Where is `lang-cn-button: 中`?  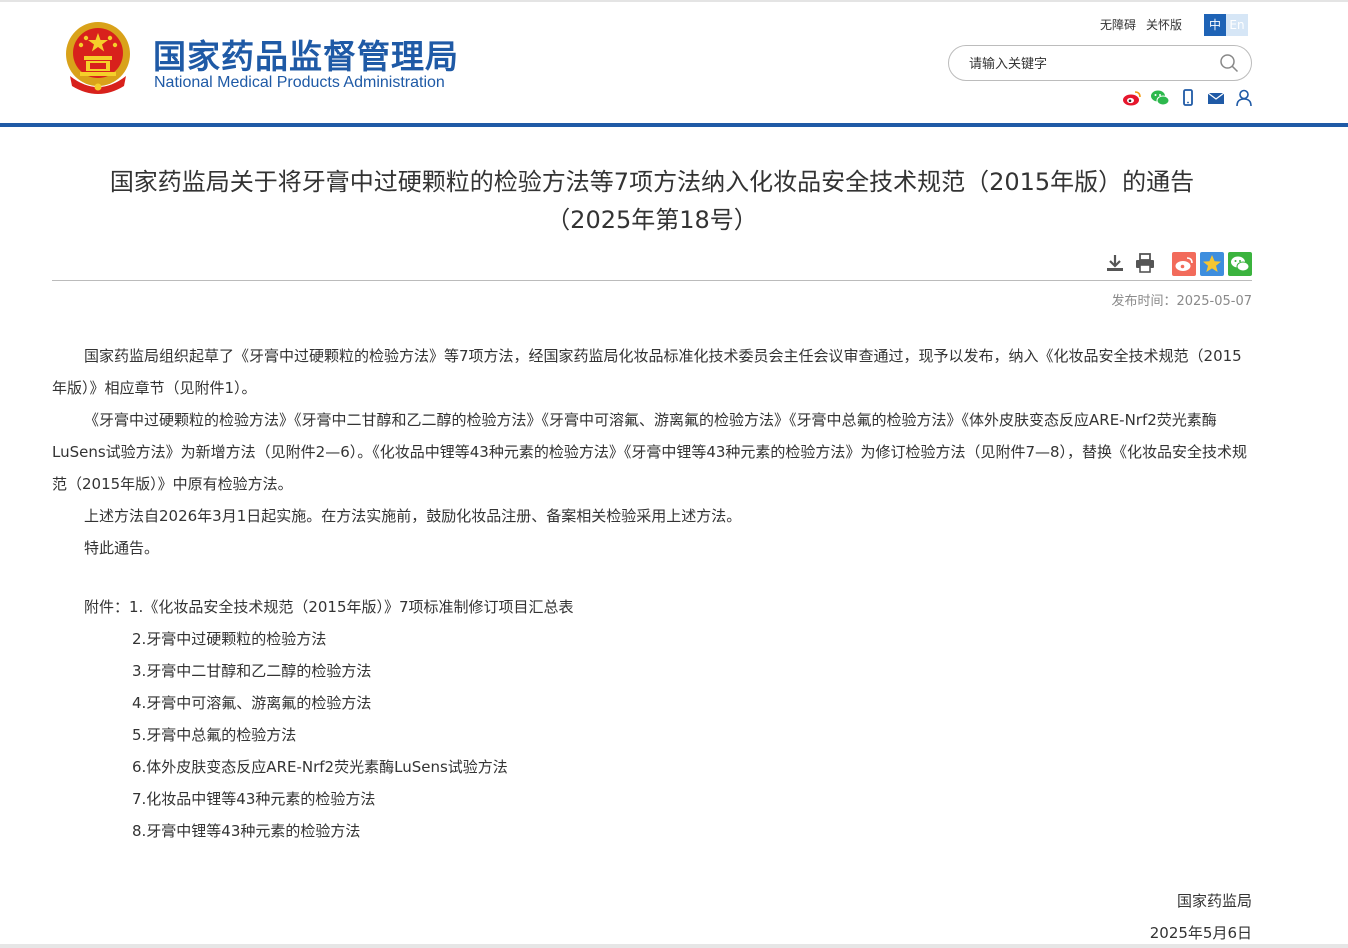 lang-cn-button: 中 is located at coordinates (1215, 25).